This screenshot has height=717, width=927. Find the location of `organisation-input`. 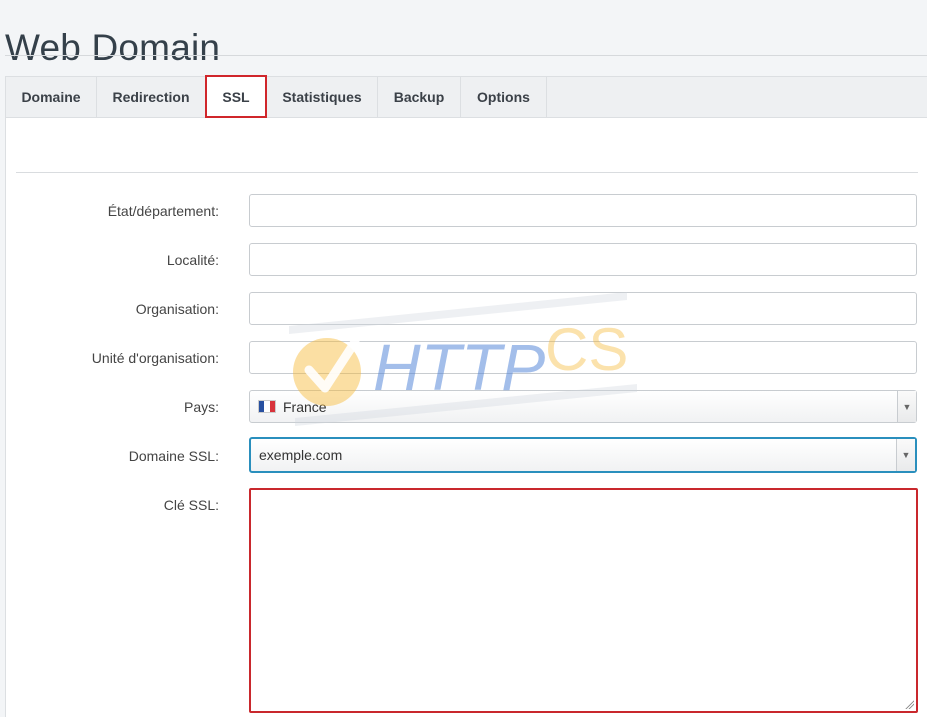

organisation-input is located at coordinates (583, 308).